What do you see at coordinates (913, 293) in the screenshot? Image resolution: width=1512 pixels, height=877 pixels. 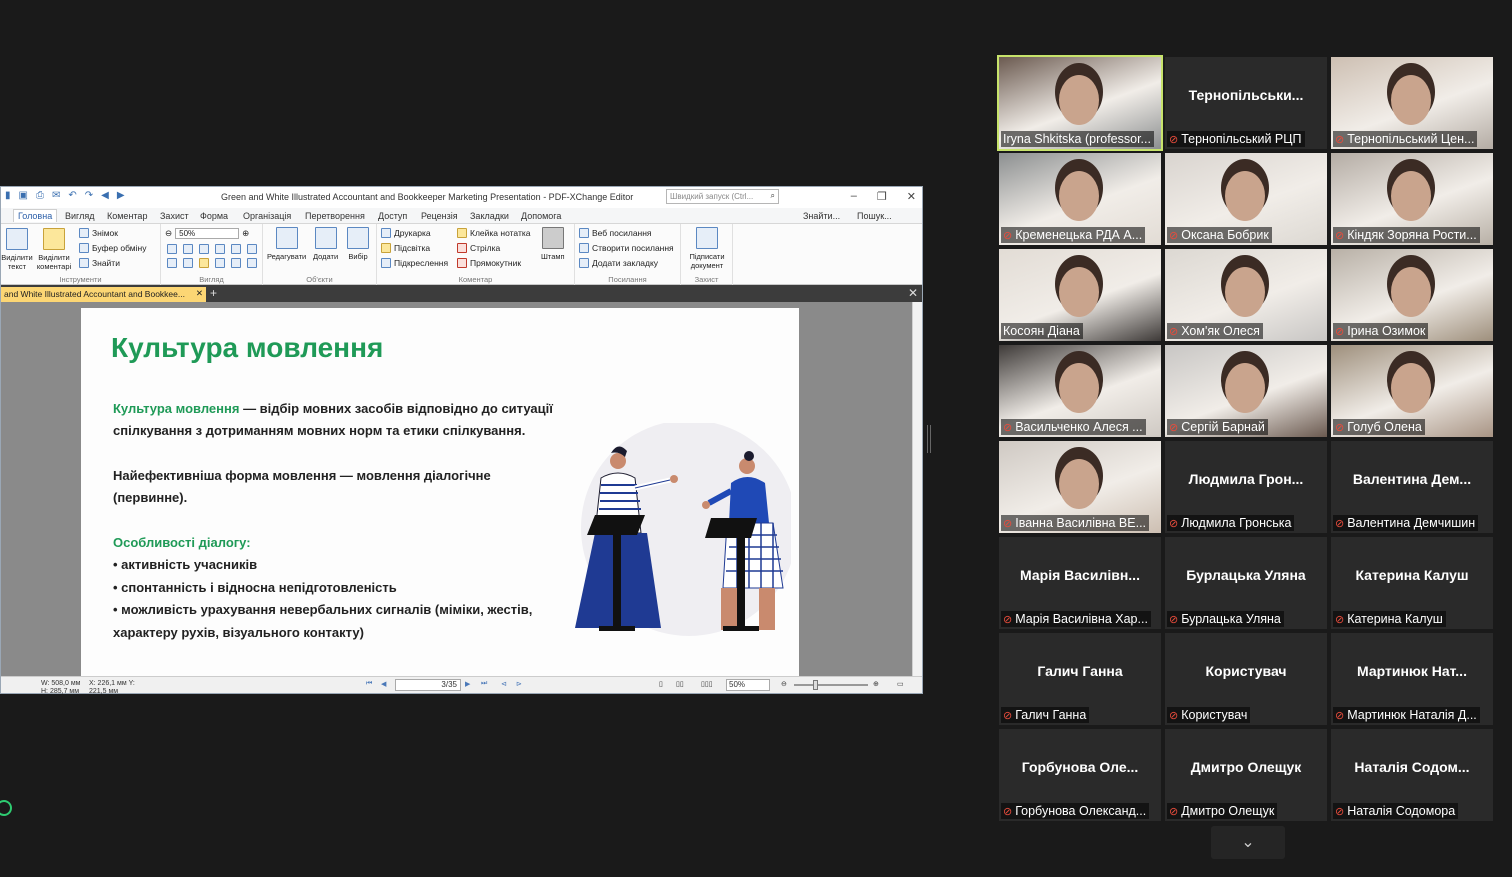 I see `close-all-icon: ✕` at bounding box center [913, 293].